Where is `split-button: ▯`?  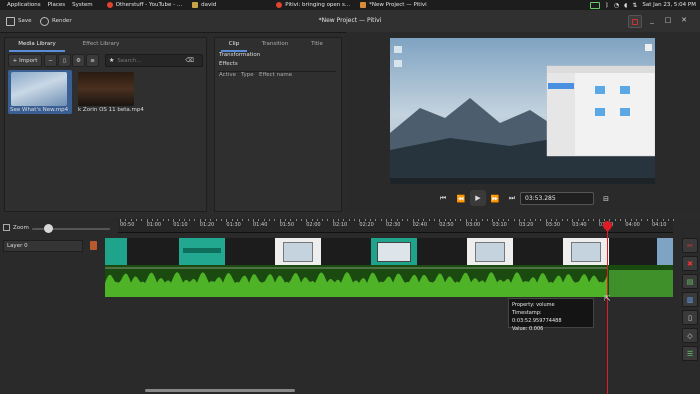 split-button: ▯ is located at coordinates (690, 317).